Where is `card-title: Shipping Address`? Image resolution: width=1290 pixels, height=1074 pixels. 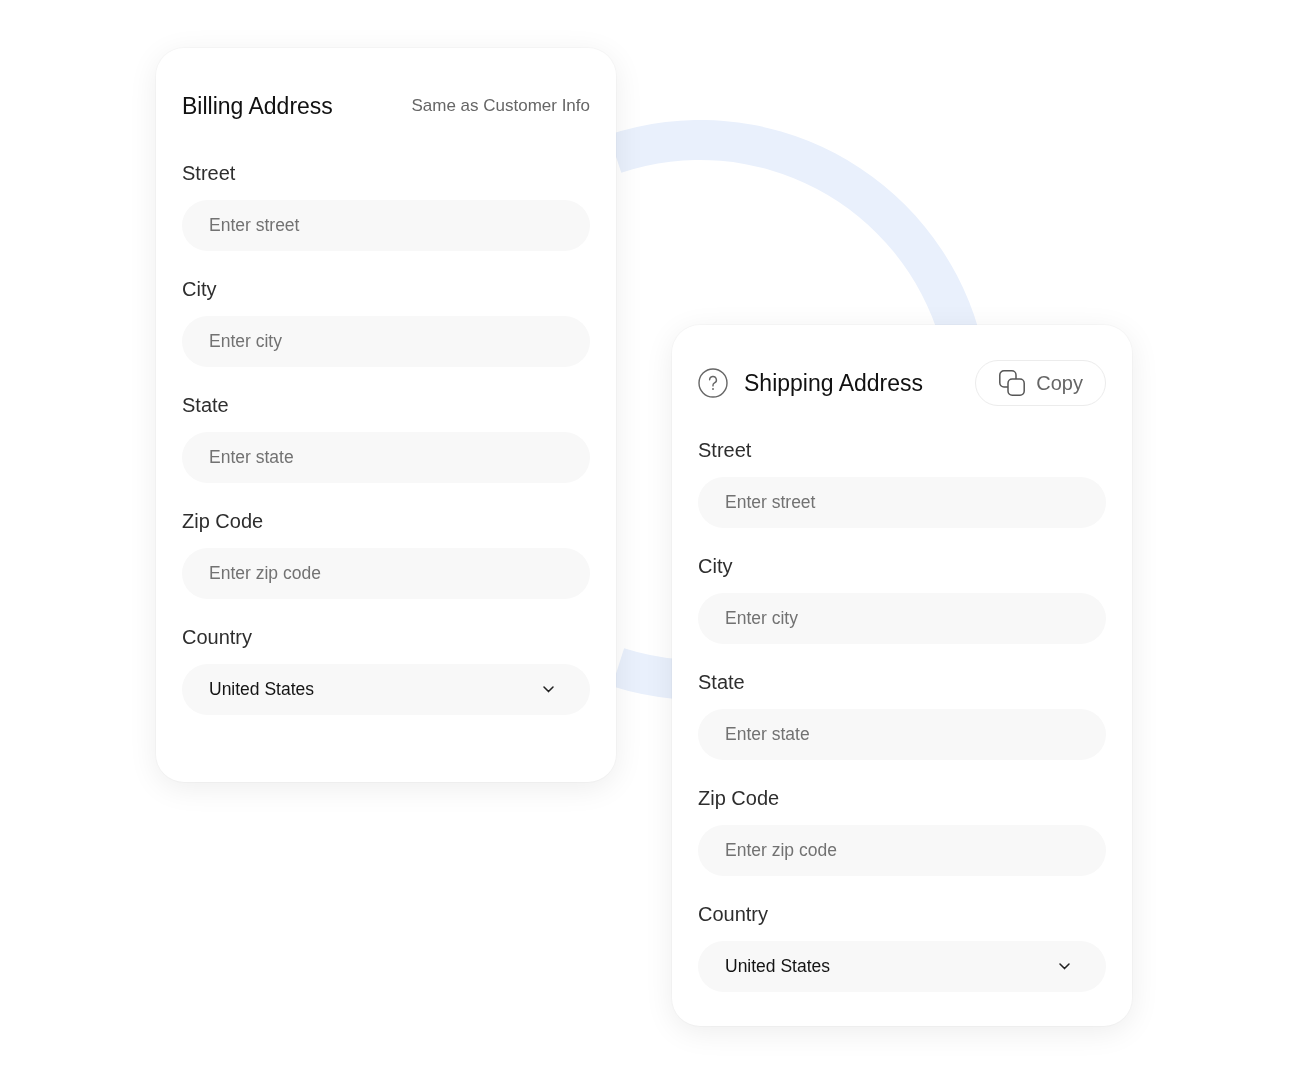 card-title: Shipping Address is located at coordinates (833, 383).